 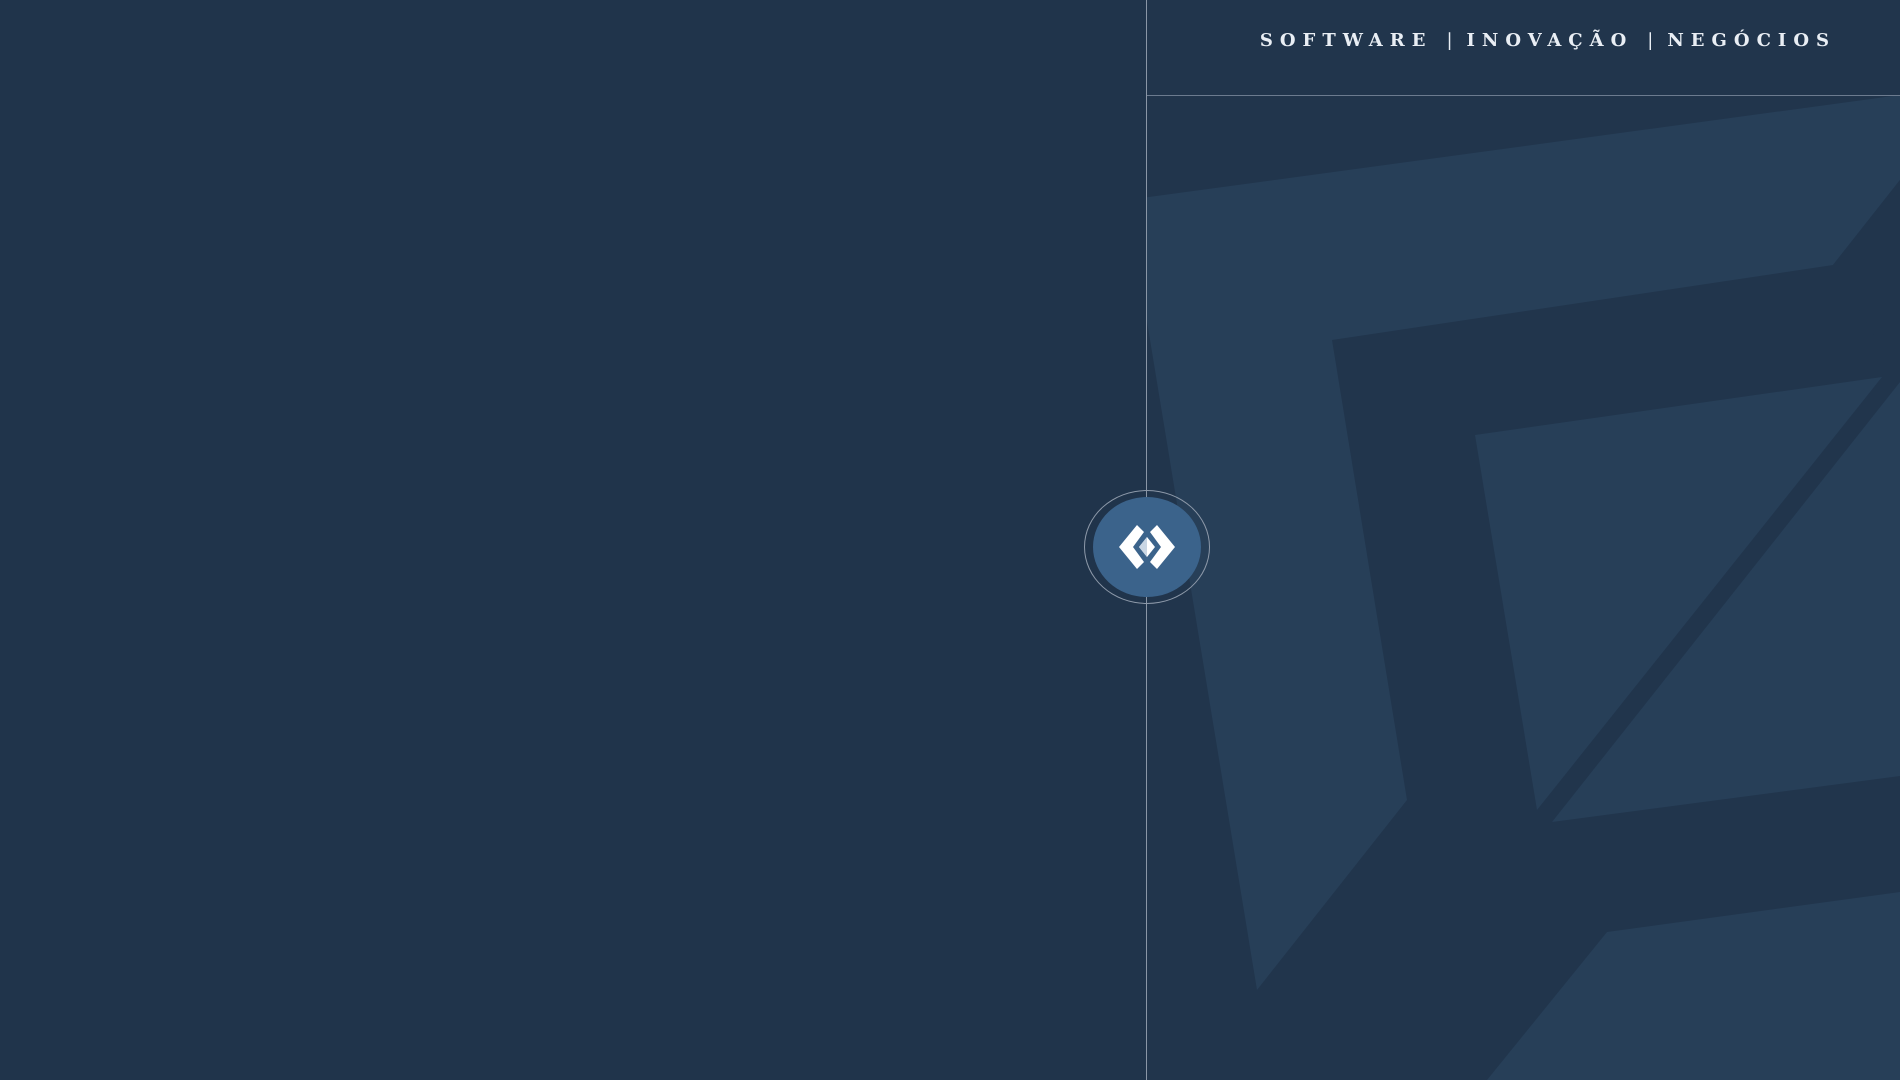 What do you see at coordinates (1693, 986) in the screenshot?
I see `pattern-bottom-band` at bounding box center [1693, 986].